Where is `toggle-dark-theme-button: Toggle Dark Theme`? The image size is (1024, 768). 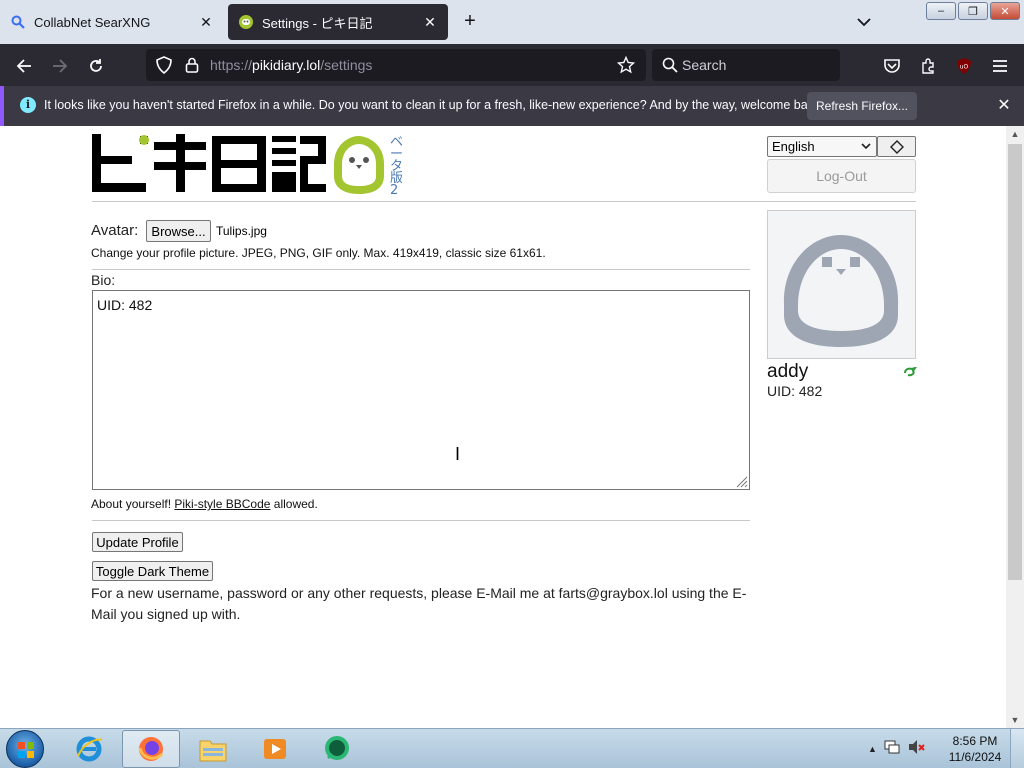 toggle-dark-theme-button: Toggle Dark Theme is located at coordinates (152, 571).